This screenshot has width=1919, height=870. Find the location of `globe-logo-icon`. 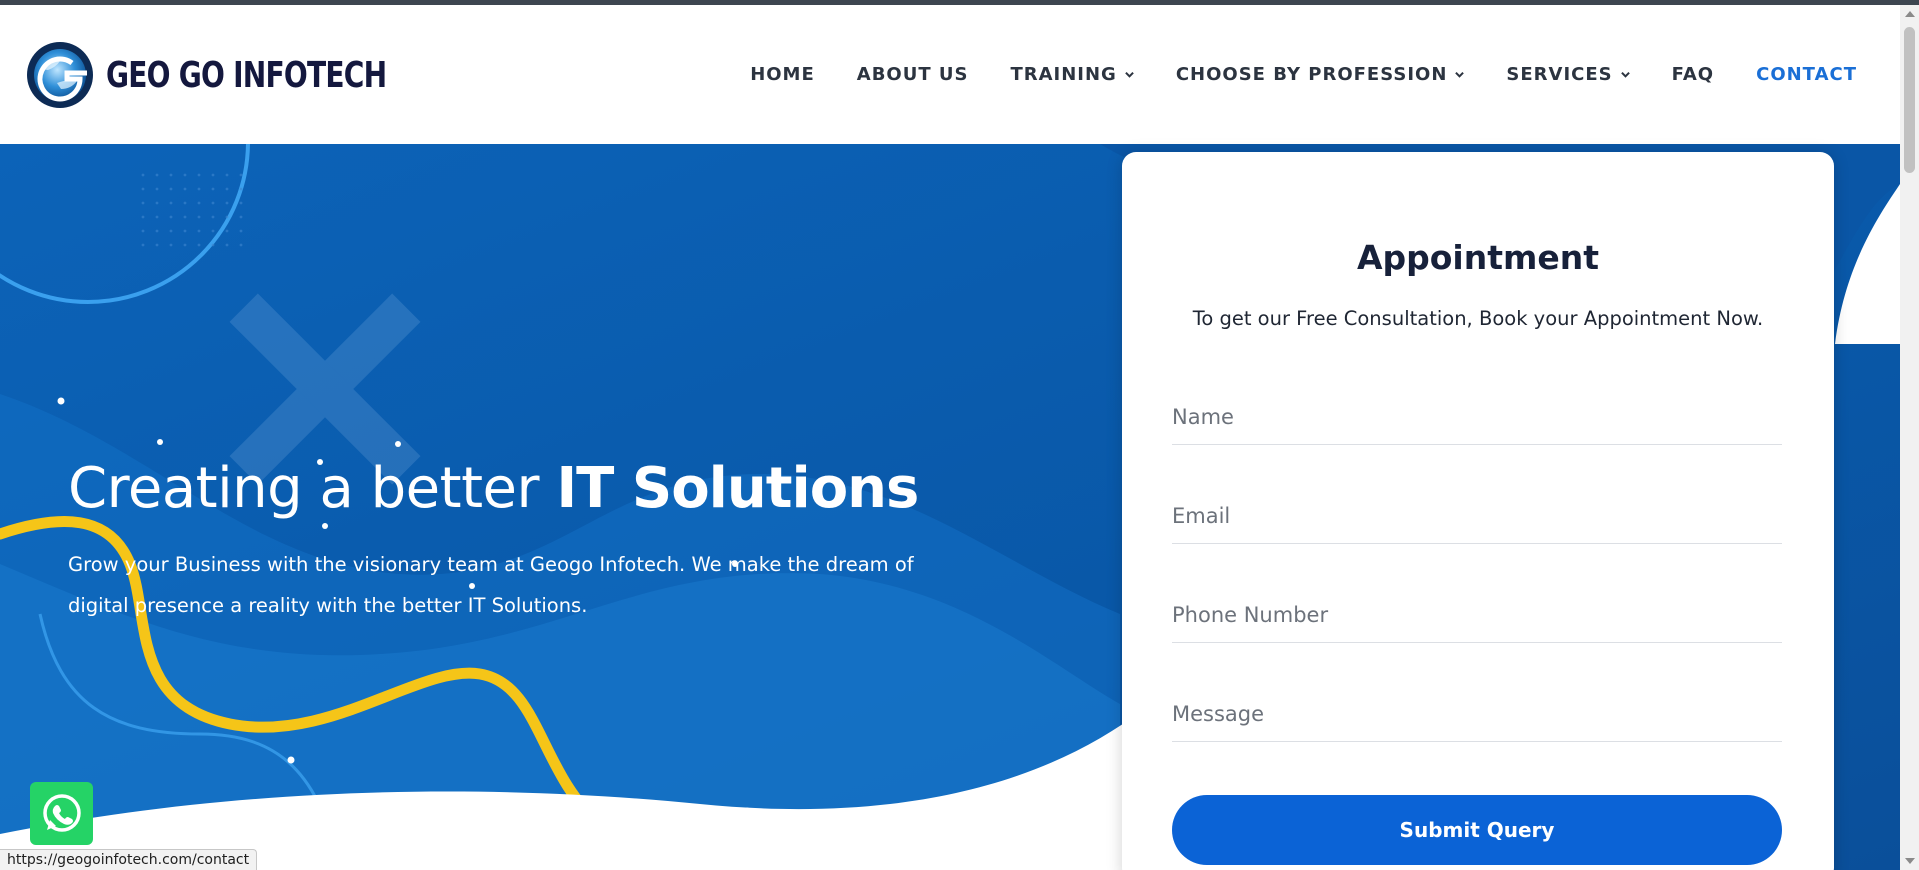

globe-logo-icon is located at coordinates (60, 75).